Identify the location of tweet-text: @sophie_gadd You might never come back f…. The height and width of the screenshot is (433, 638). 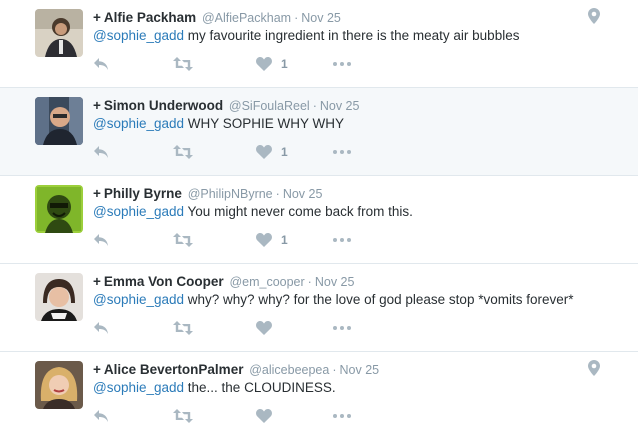
(253, 212).